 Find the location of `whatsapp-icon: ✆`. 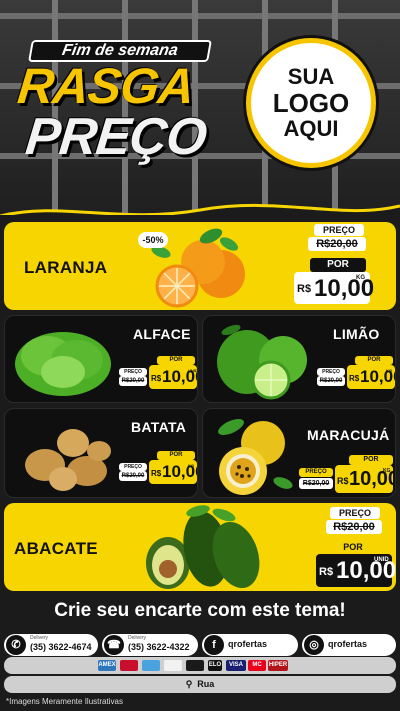

whatsapp-icon: ✆ is located at coordinates (16, 645).